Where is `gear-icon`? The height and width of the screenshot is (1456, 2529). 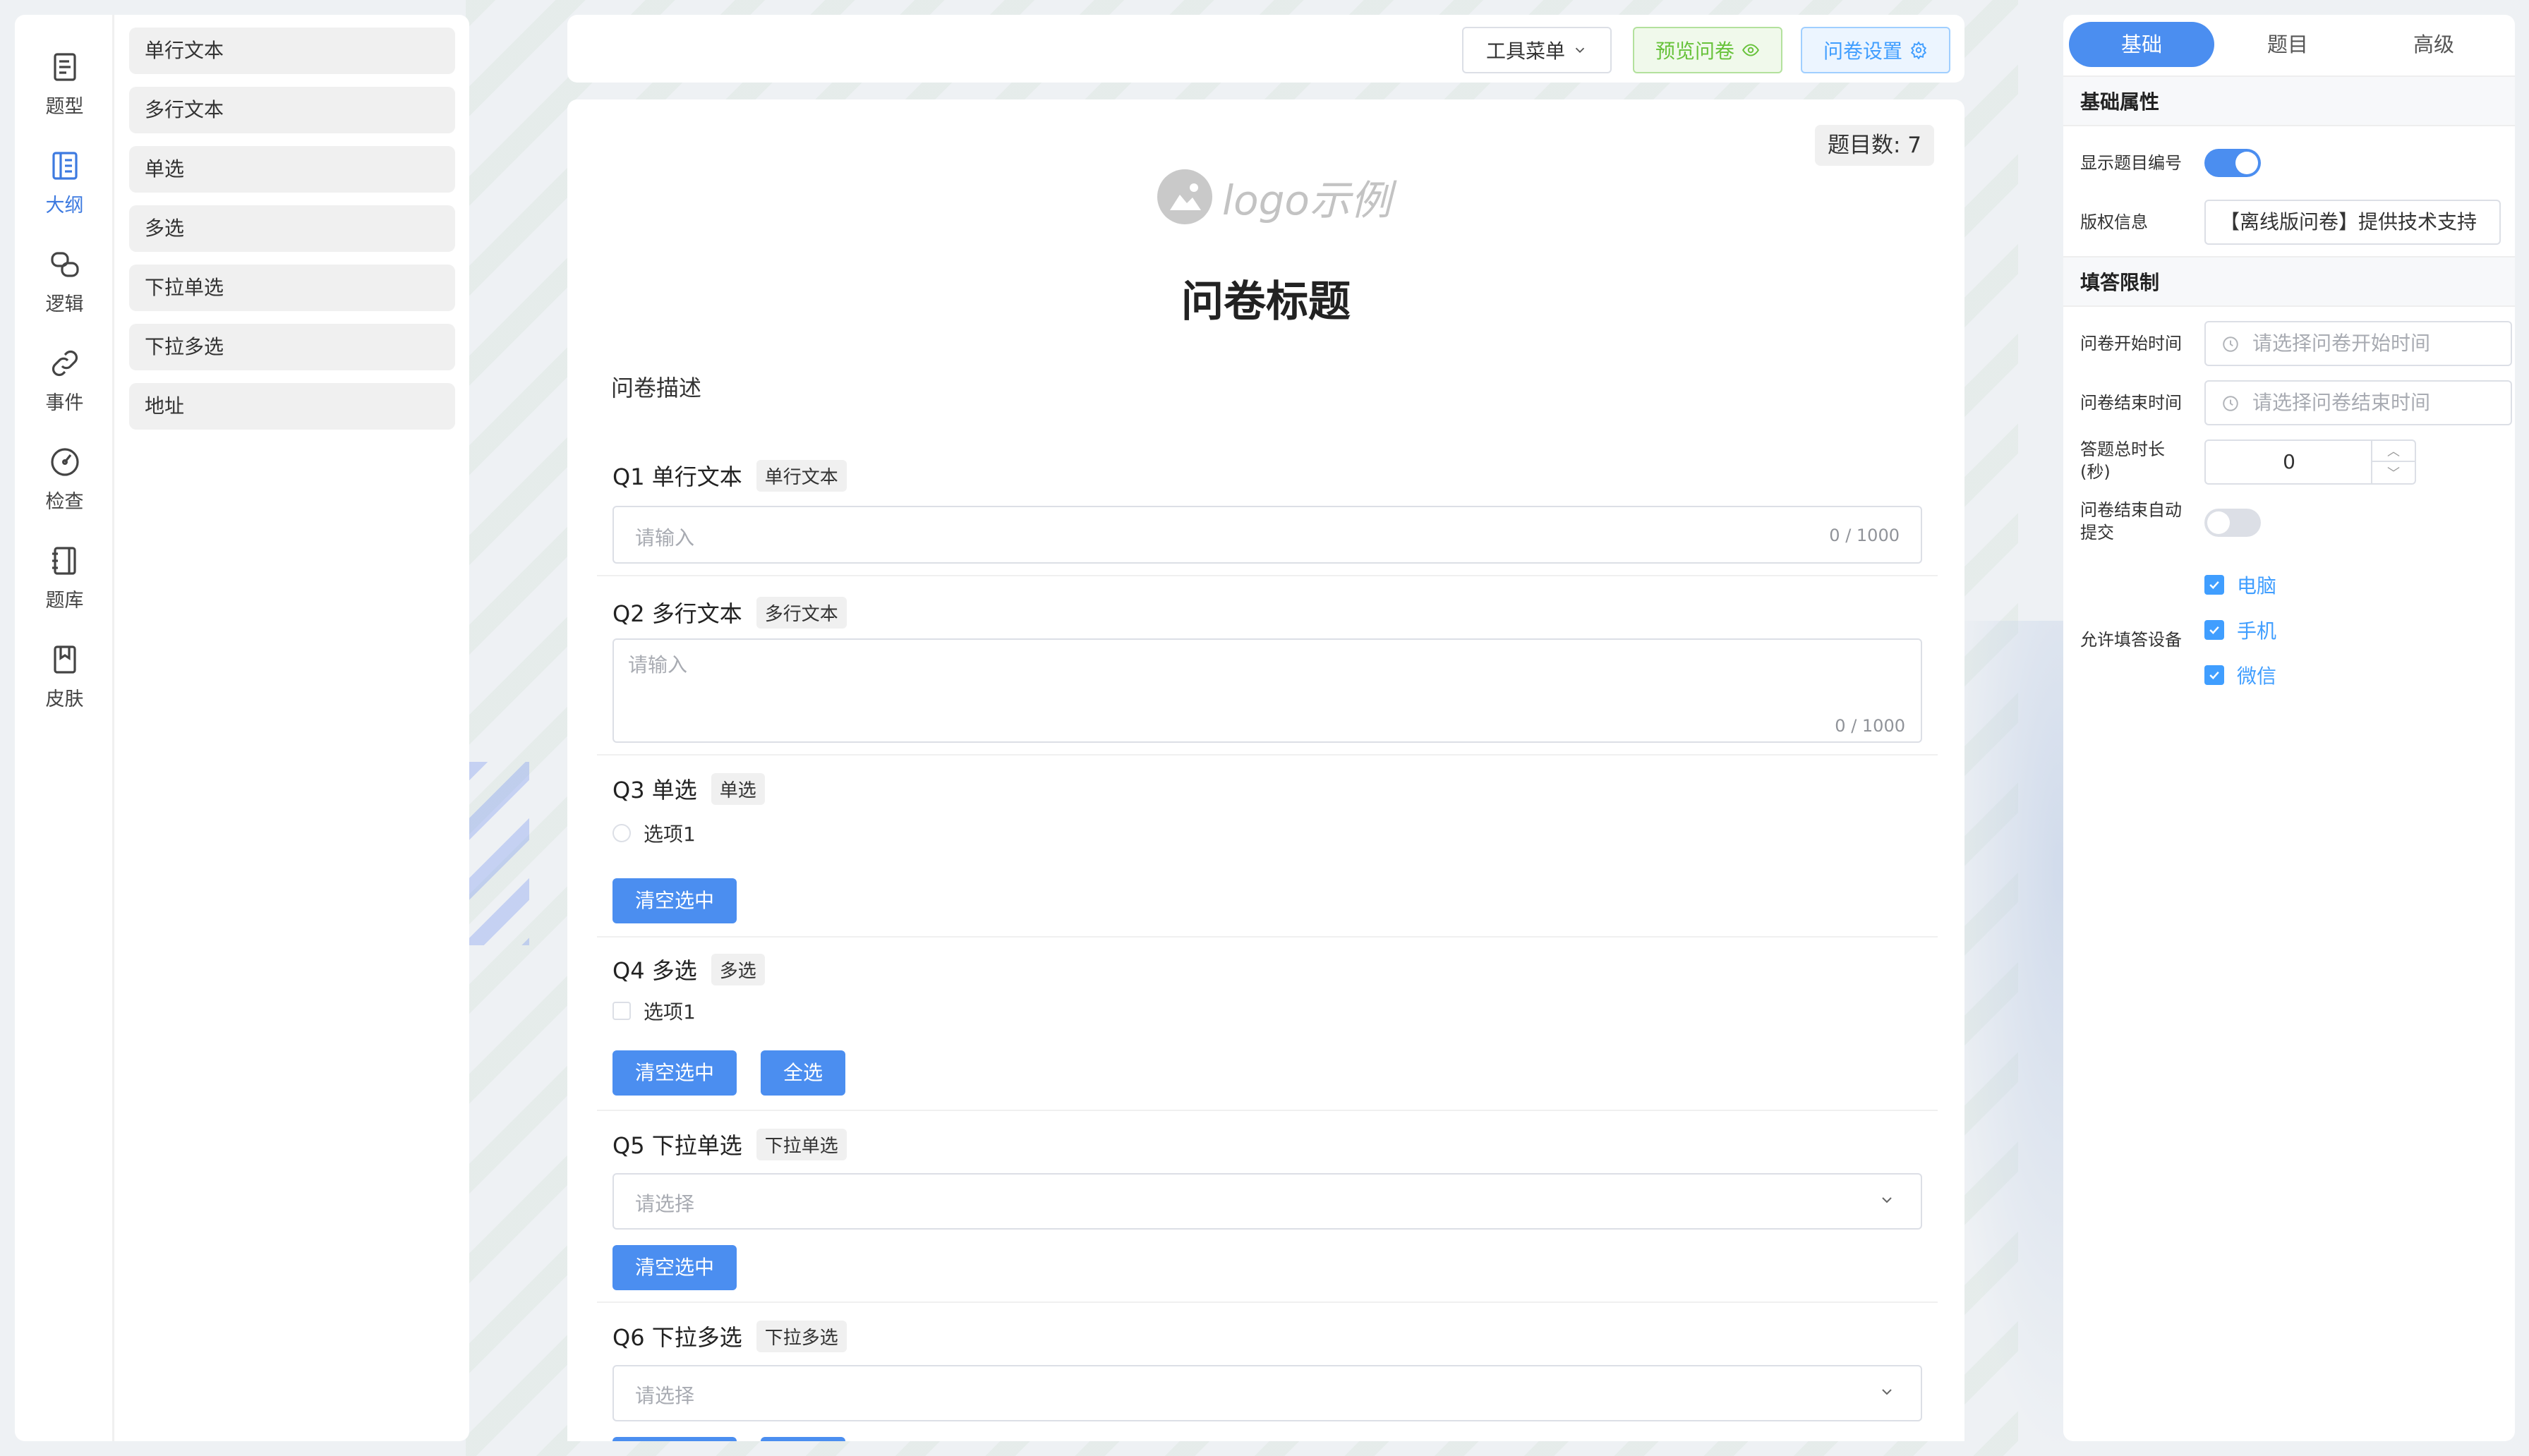 gear-icon is located at coordinates (1918, 50).